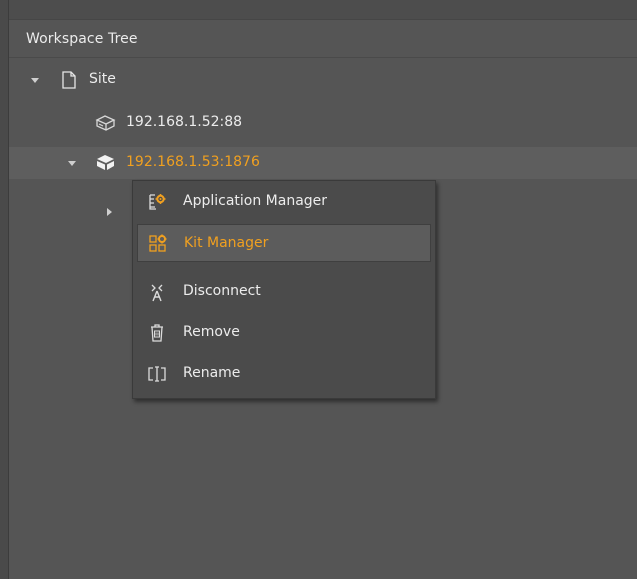 This screenshot has height=579, width=637. Describe the element at coordinates (323, 80) in the screenshot. I see `tree-node-site: Site` at that location.